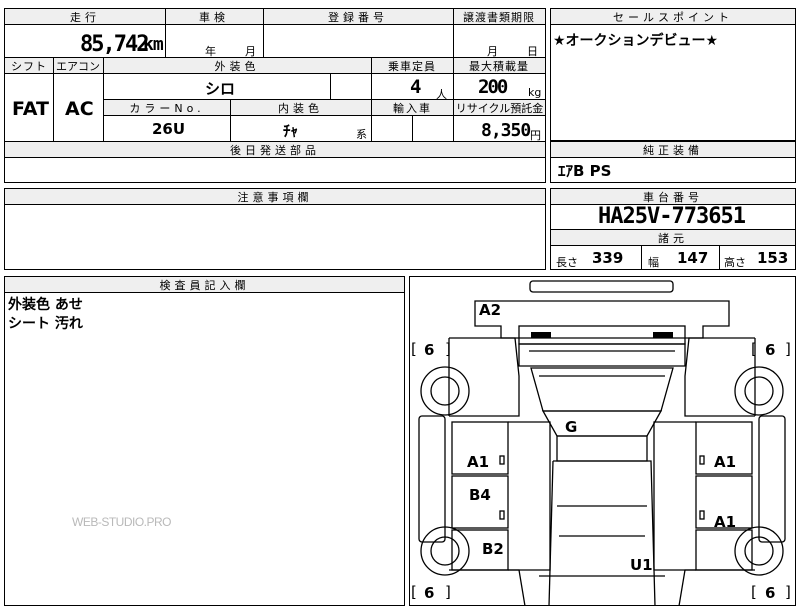 The height and width of the screenshot is (606, 800). Describe the element at coordinates (291, 131) in the screenshot. I see `interior-value: ﾁｬ` at that location.